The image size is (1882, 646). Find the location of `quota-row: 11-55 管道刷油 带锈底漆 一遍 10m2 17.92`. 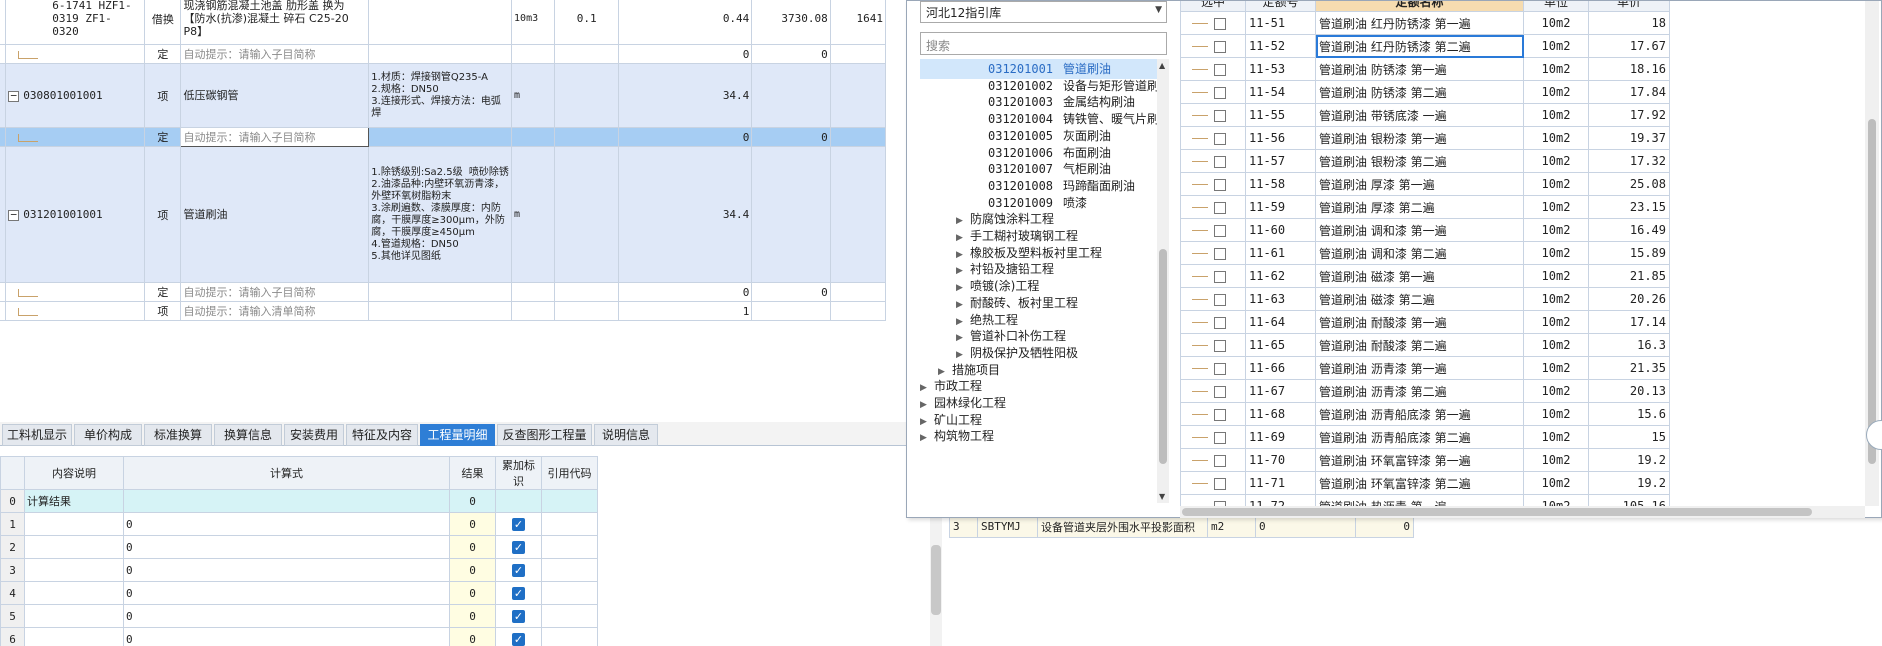

quota-row: 11-55 管道刷油 带锈底漆 一遍 10m2 17.92 is located at coordinates (1425, 115).